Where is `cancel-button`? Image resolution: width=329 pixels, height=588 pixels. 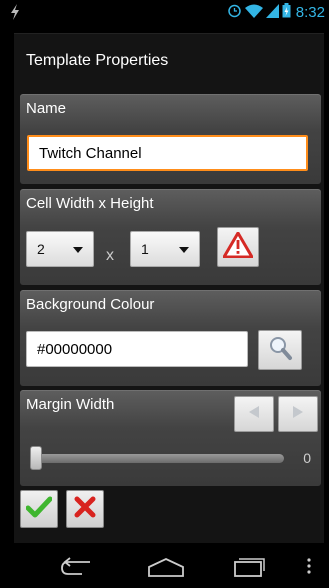
cancel-button is located at coordinates (85, 509).